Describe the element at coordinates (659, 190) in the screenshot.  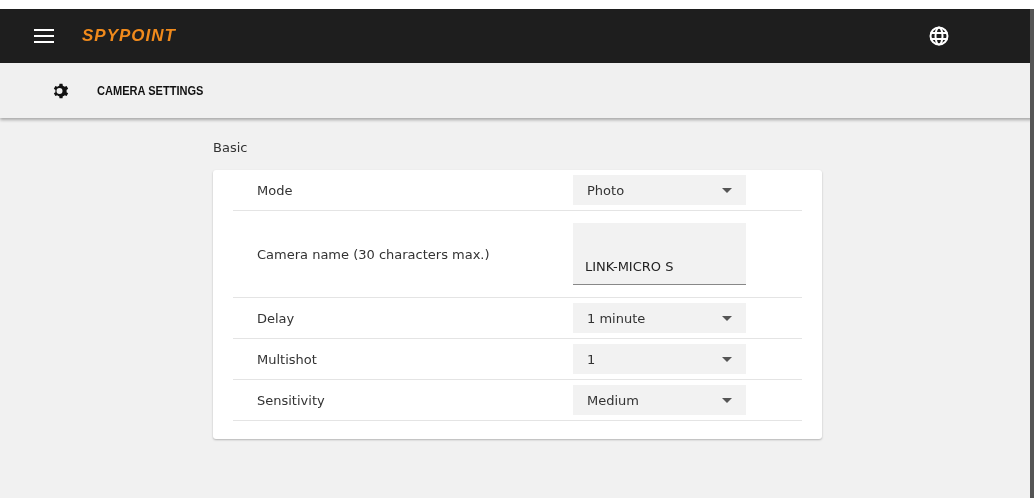
I see `dropdown: Photo` at that location.